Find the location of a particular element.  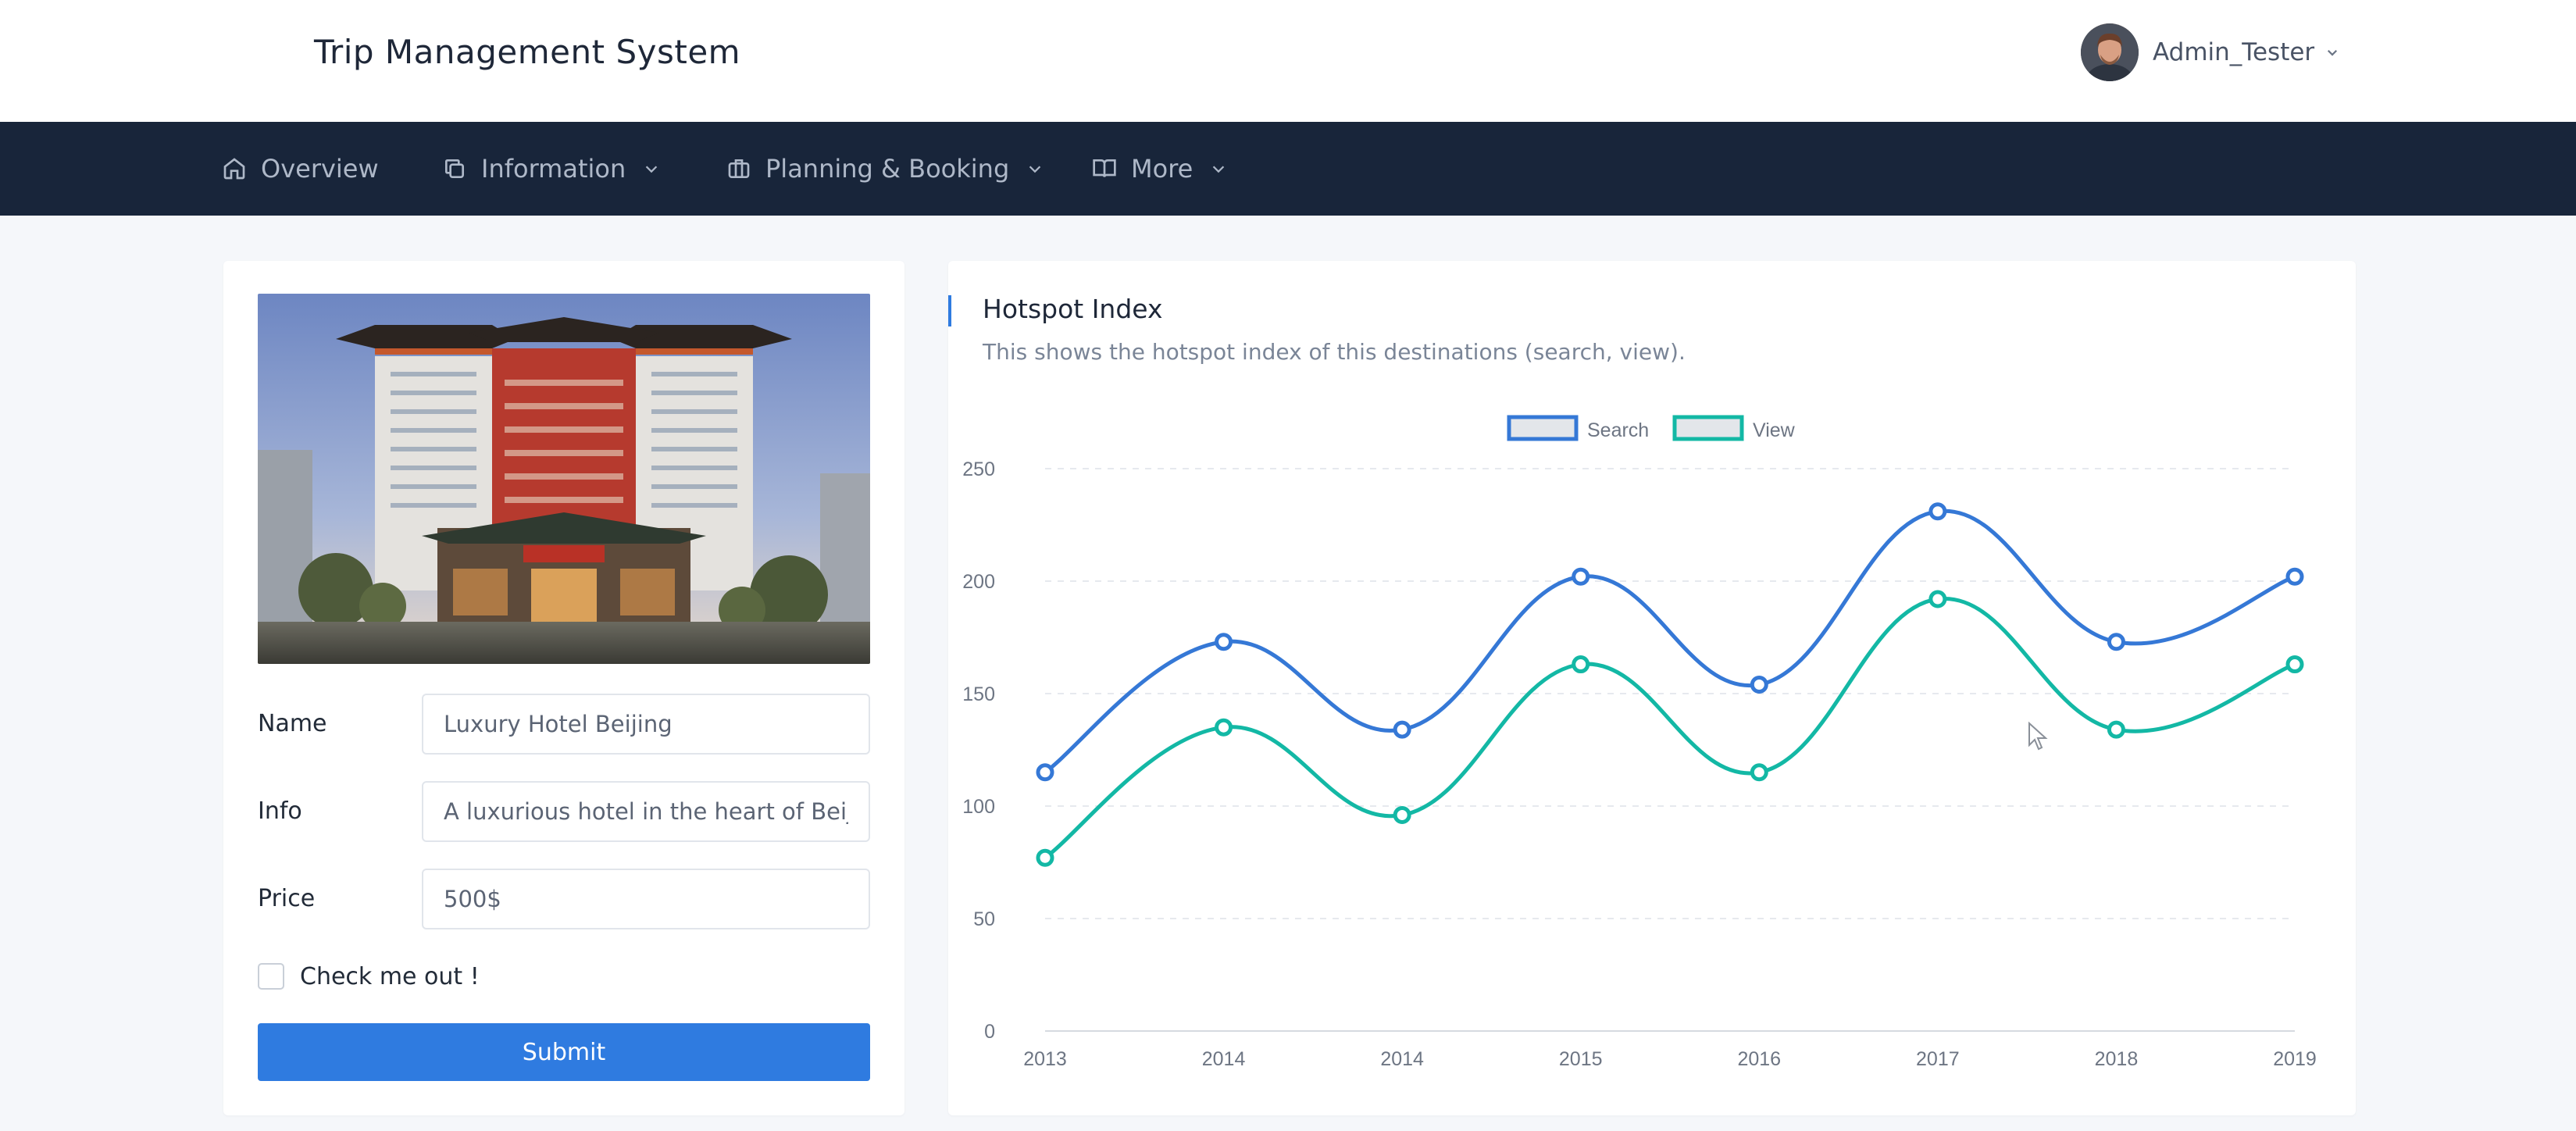

x-tick-label: 2018 is located at coordinates (2117, 1059).